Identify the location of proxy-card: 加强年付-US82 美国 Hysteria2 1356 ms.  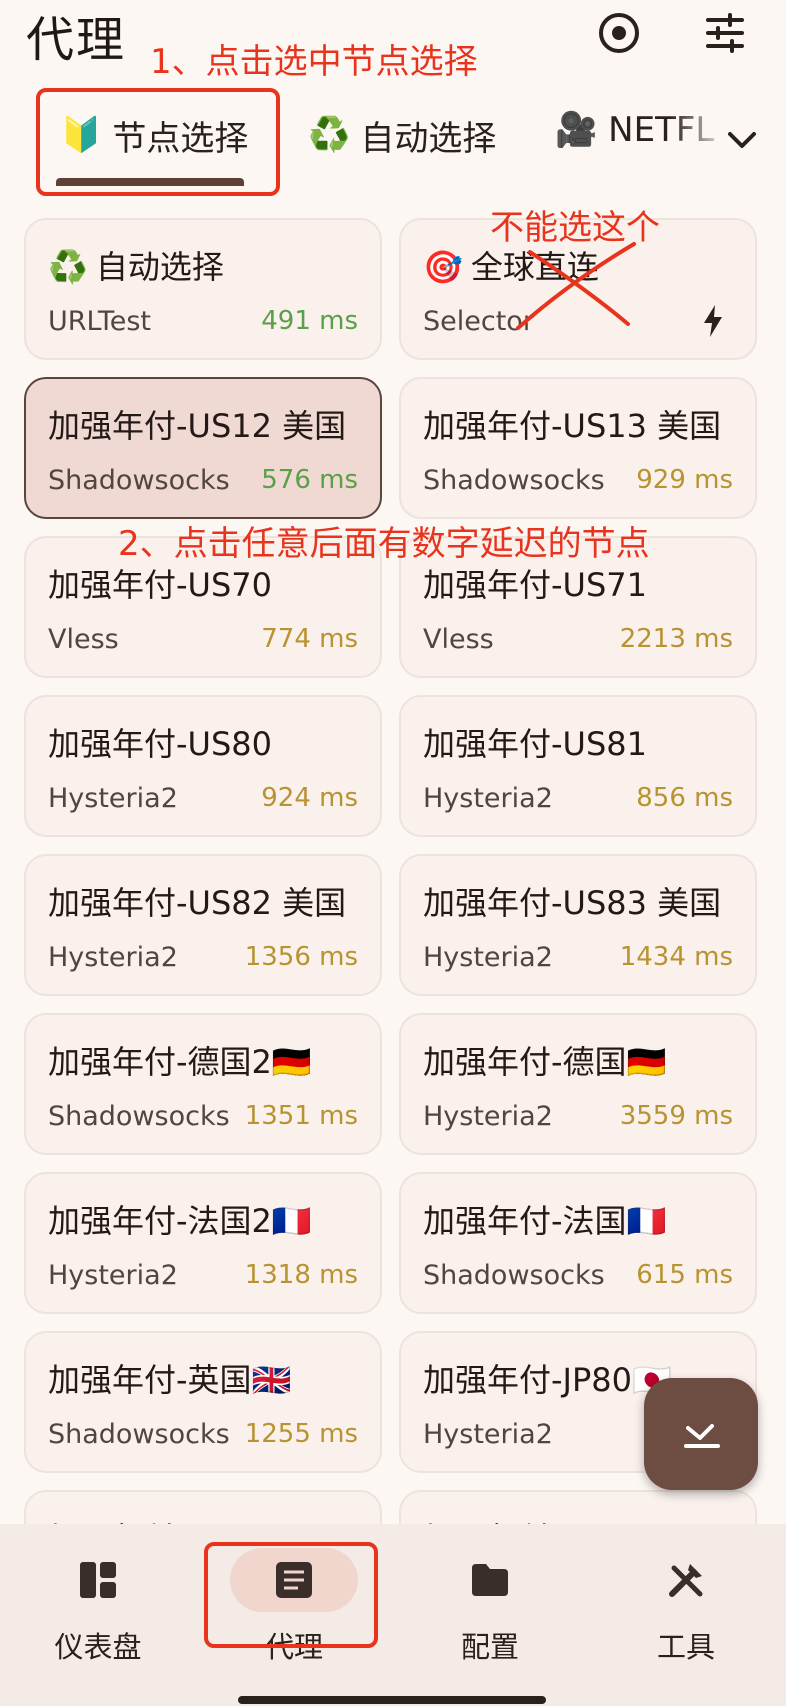
(203, 925).